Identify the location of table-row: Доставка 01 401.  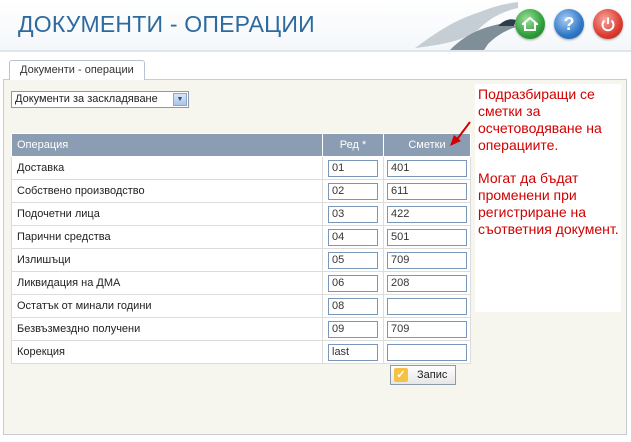
(241, 168).